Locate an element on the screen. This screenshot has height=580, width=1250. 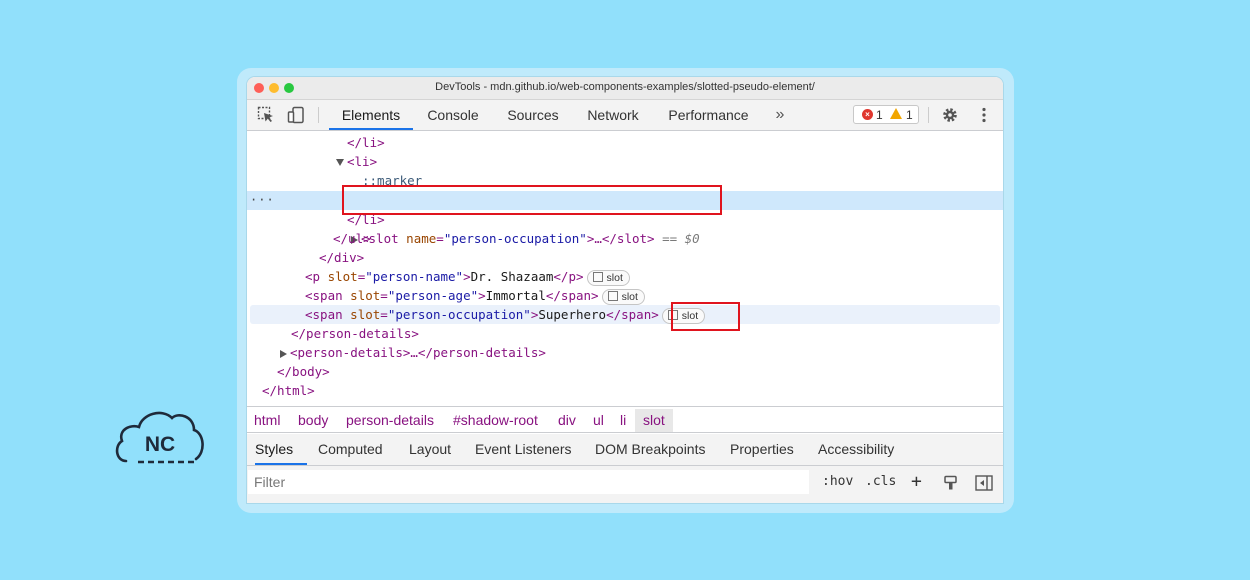
attribute-value: "person-name" is located at coordinates (414, 276).